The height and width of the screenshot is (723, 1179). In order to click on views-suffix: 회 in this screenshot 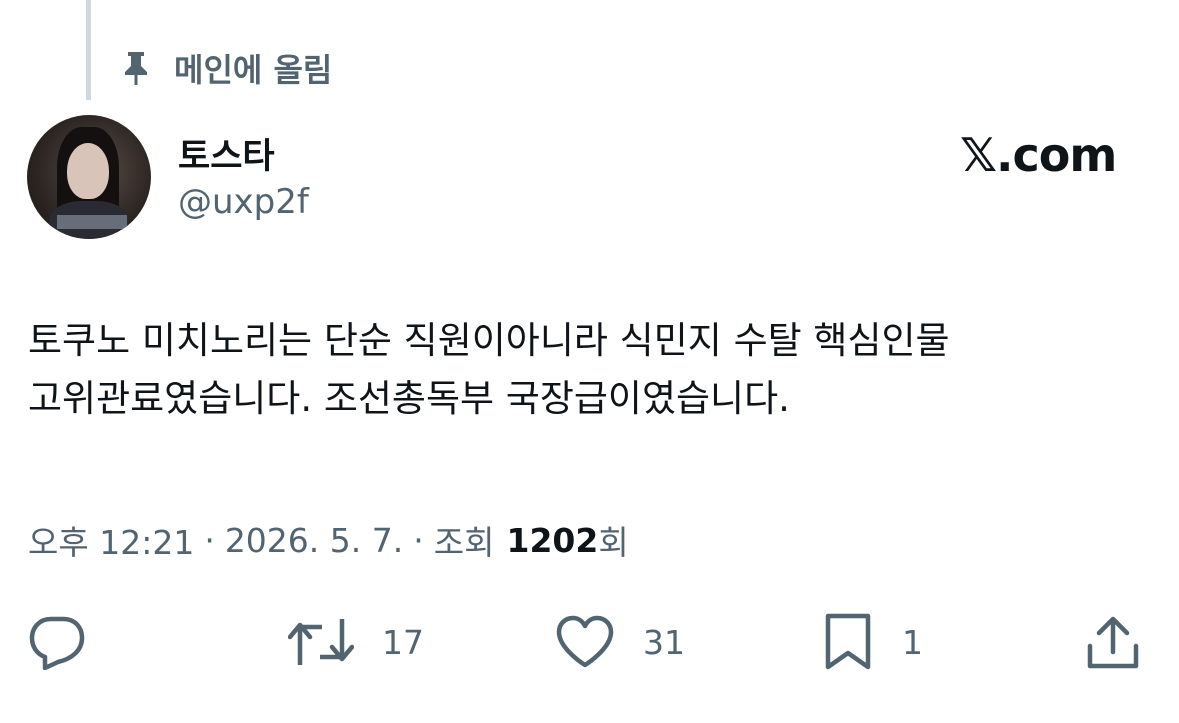, I will do `click(613, 542)`.